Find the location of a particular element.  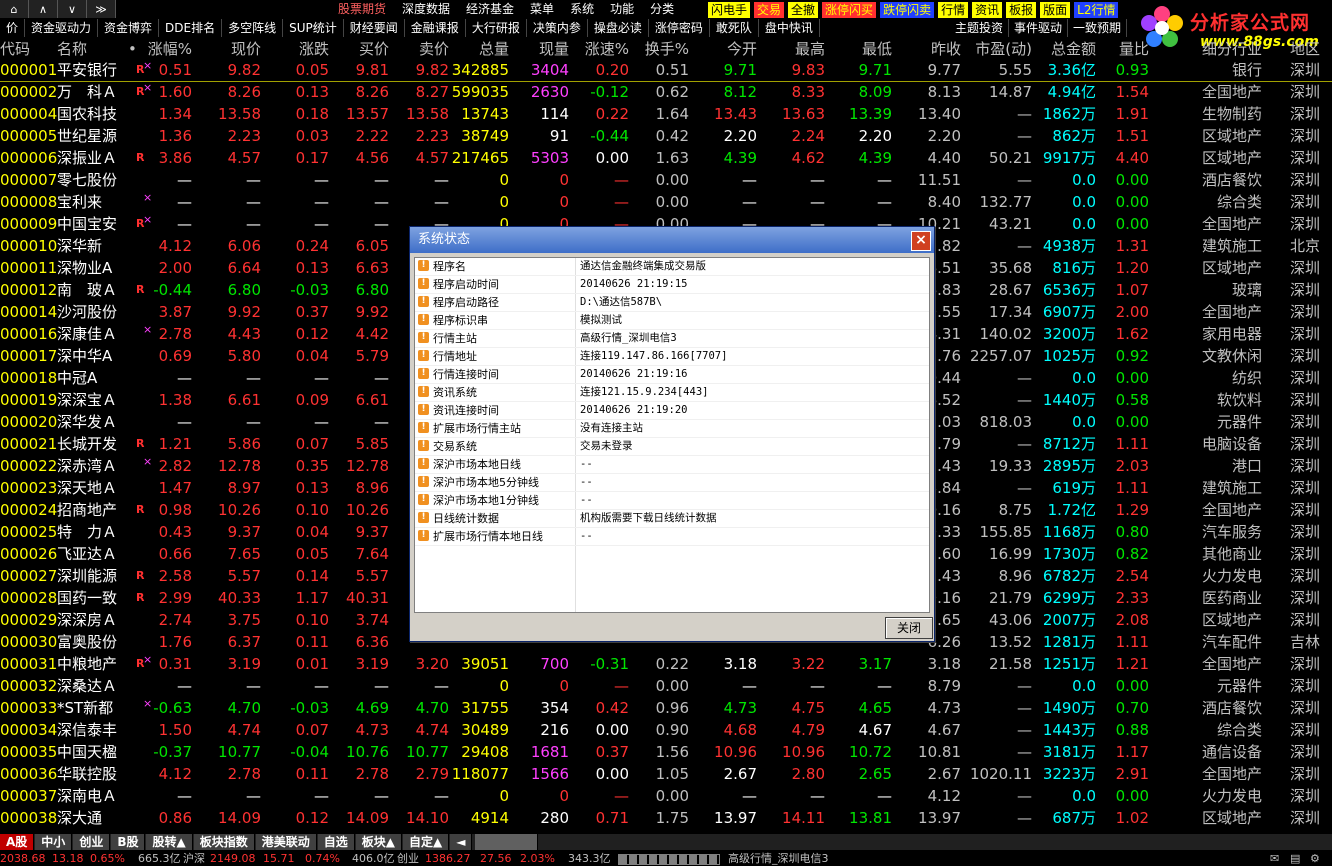

market-tab: 板块▲ is located at coordinates (378, 842).